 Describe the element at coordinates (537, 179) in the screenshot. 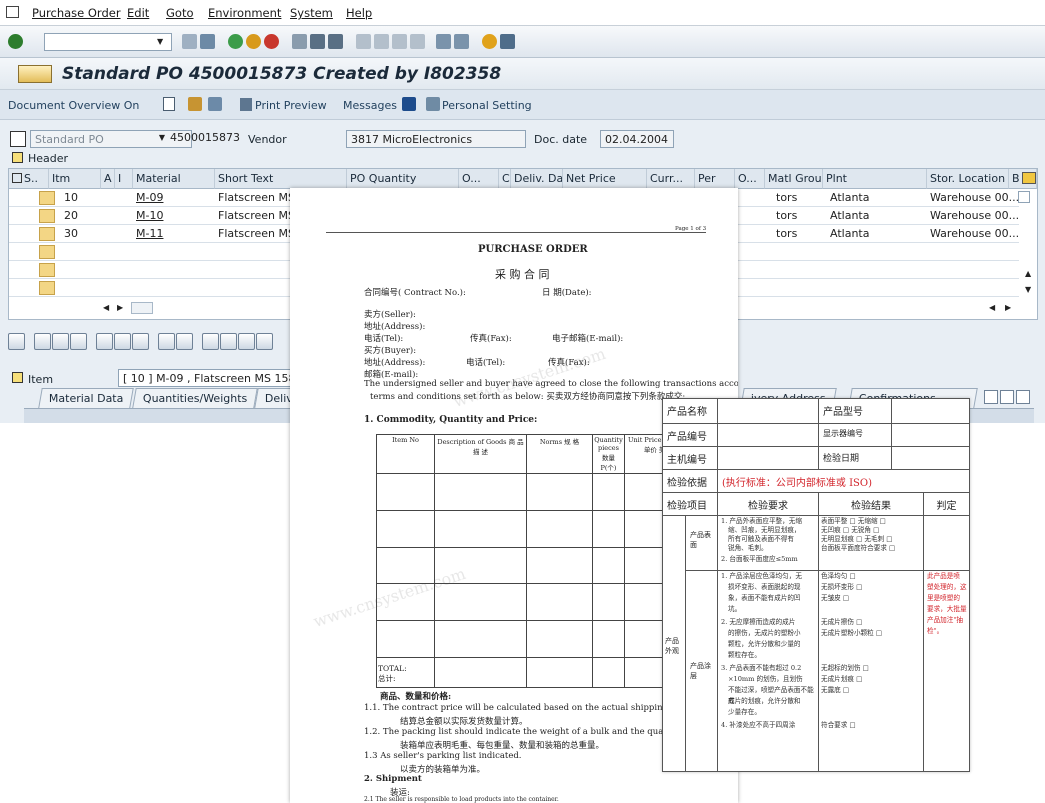

I see `col-deliv-date: Deliv. Date` at that location.